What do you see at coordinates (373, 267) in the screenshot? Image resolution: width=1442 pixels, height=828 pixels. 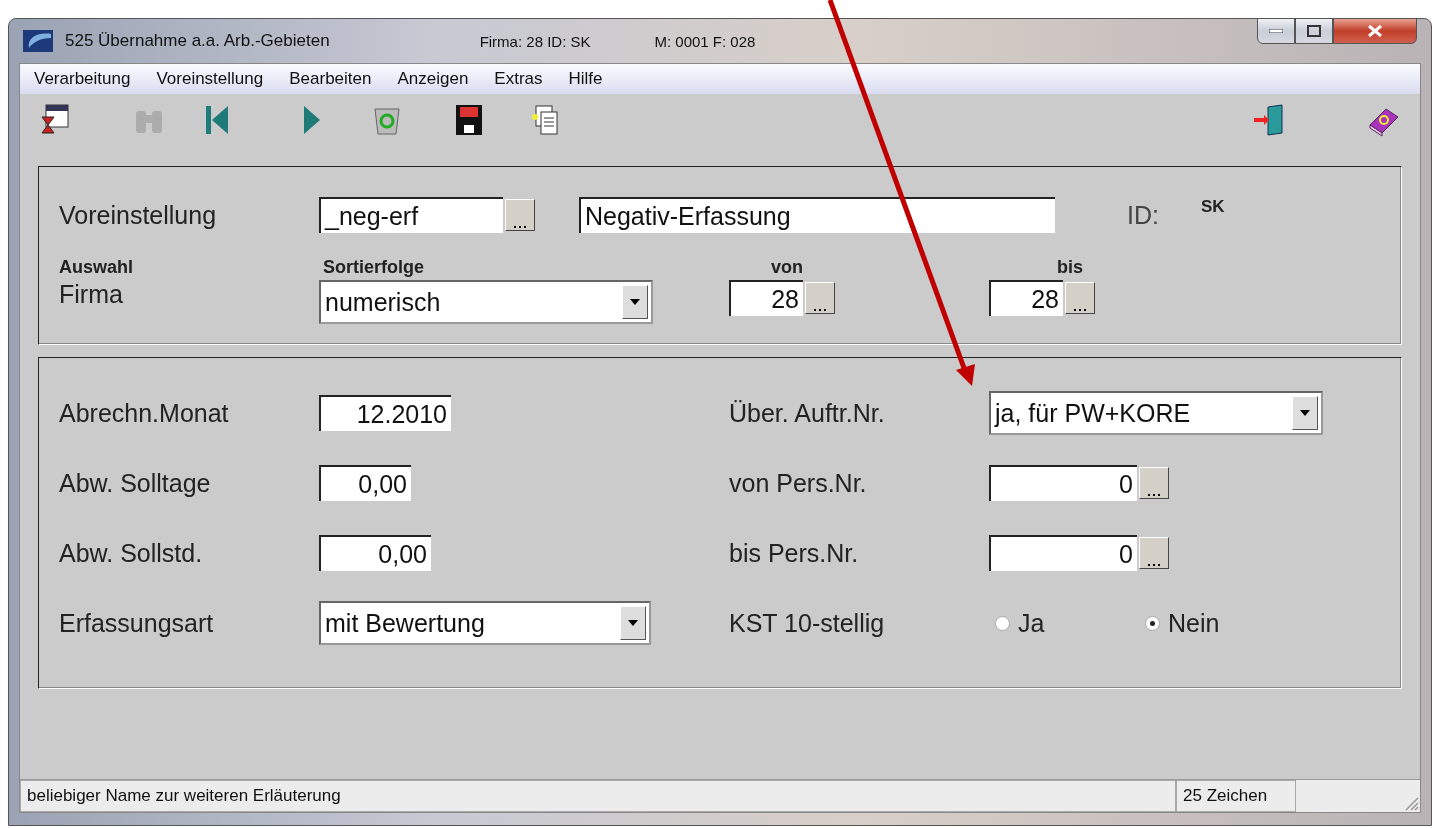 I see `column-heading: Sortierfolge` at bounding box center [373, 267].